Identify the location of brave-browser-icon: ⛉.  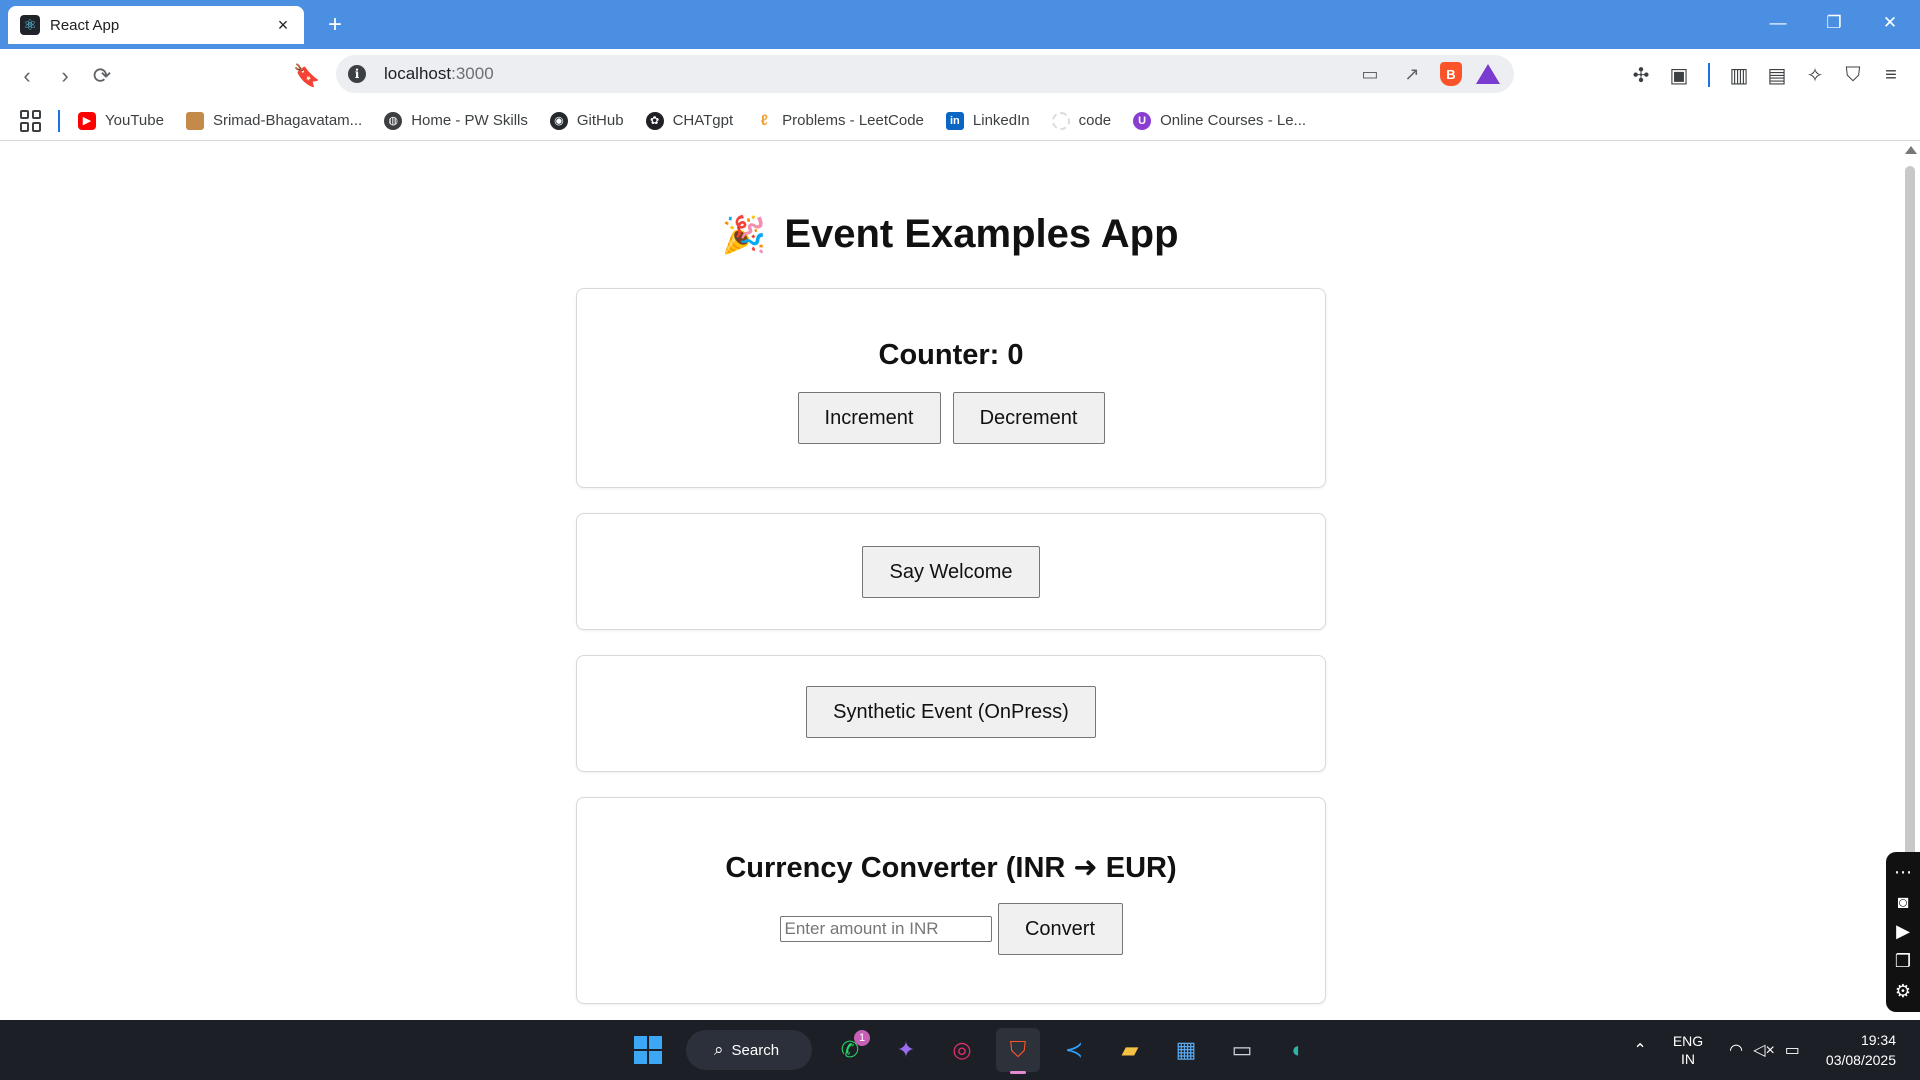
(1018, 1051).